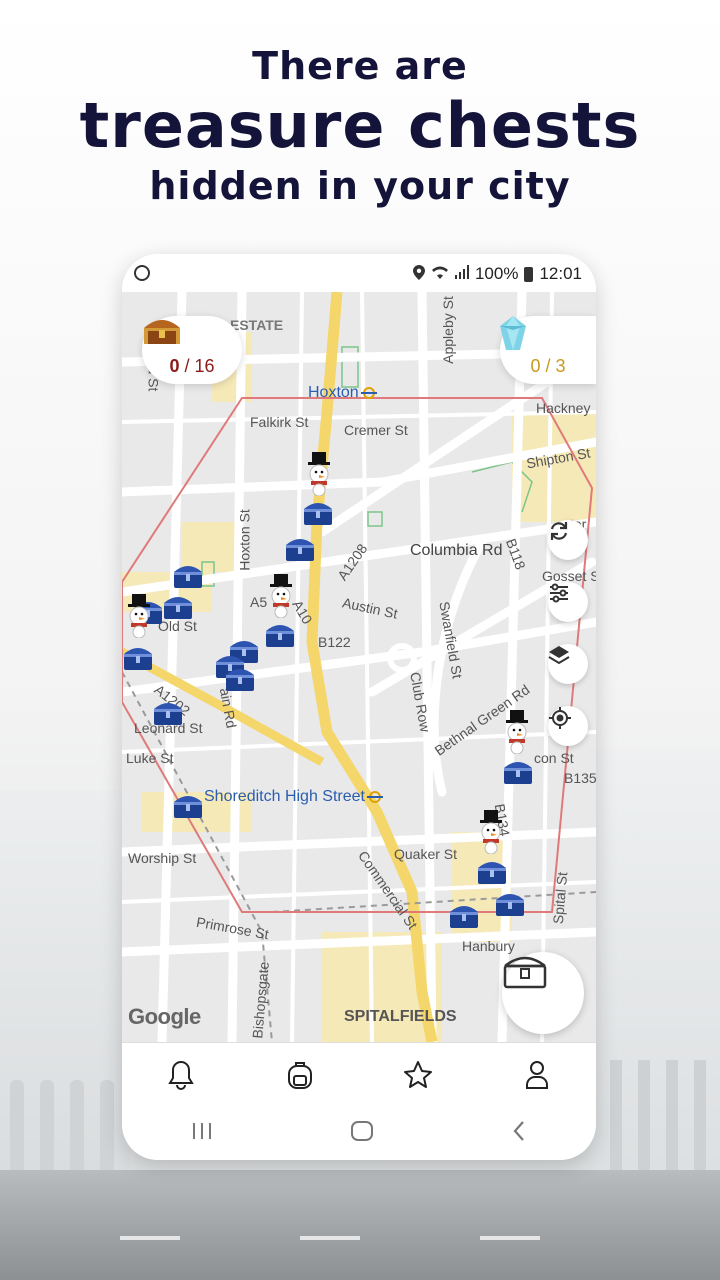 The height and width of the screenshot is (1280, 720). I want to click on profile-tab, so click(537, 1075).